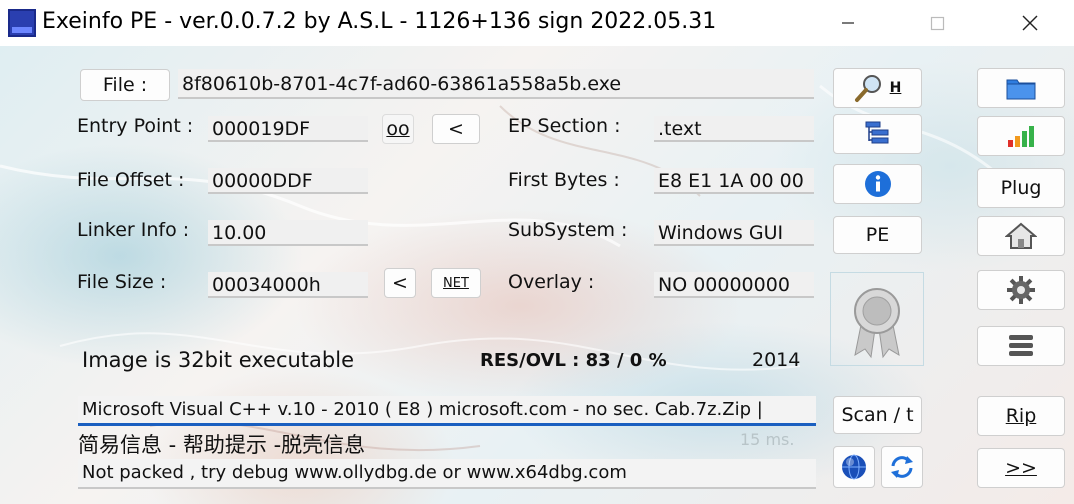 Image resolution: width=1074 pixels, height=504 pixels. What do you see at coordinates (551, 282) in the screenshot?
I see `overlay-label: Overlay :` at bounding box center [551, 282].